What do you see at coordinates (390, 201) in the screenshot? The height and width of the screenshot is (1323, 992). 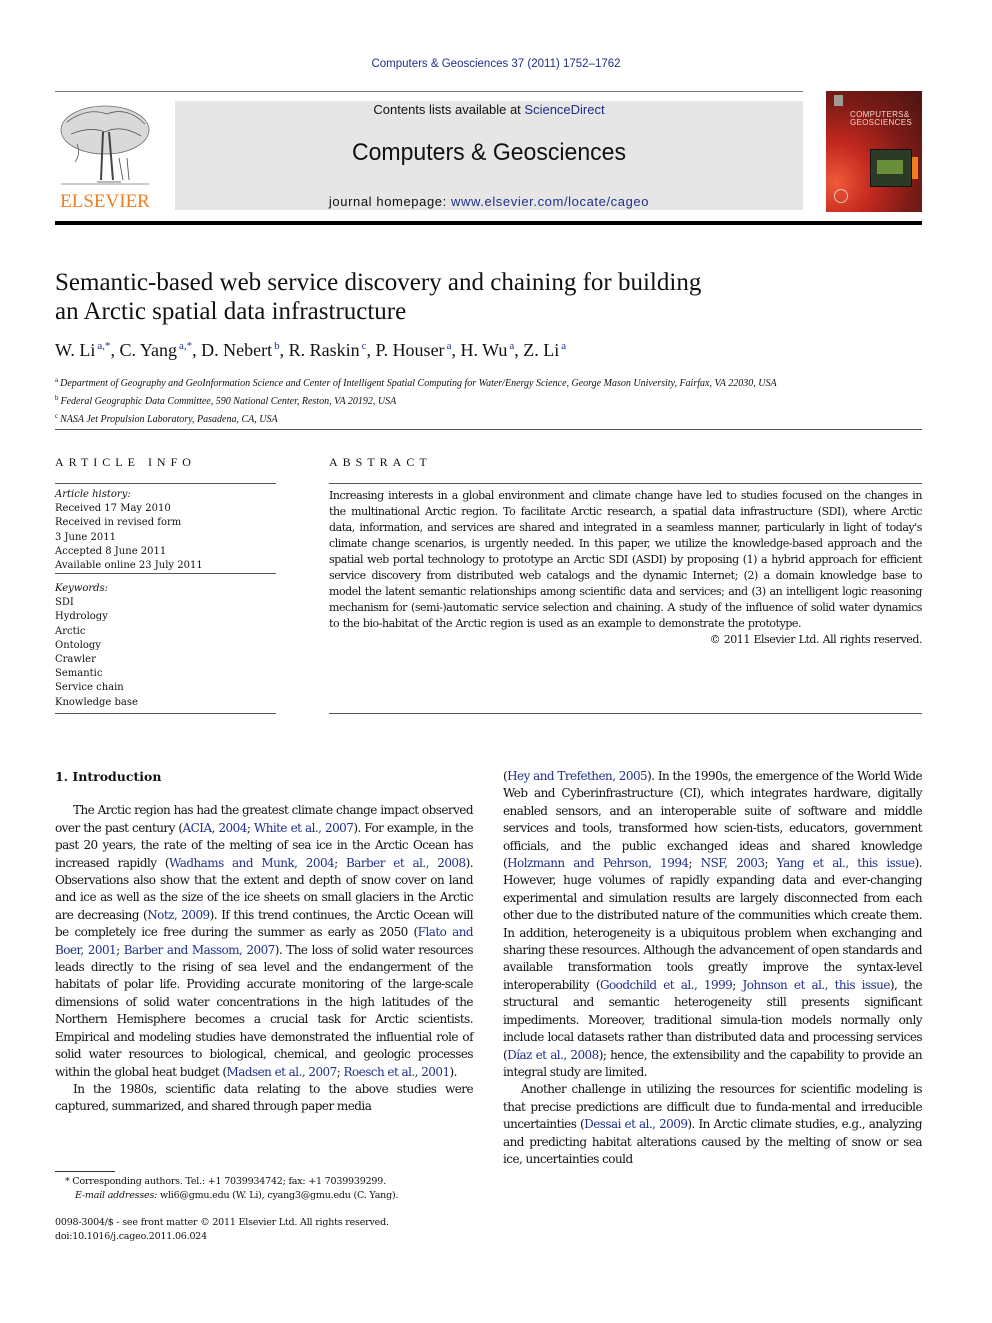 I see `homepage-prefix: journal homepage:` at bounding box center [390, 201].